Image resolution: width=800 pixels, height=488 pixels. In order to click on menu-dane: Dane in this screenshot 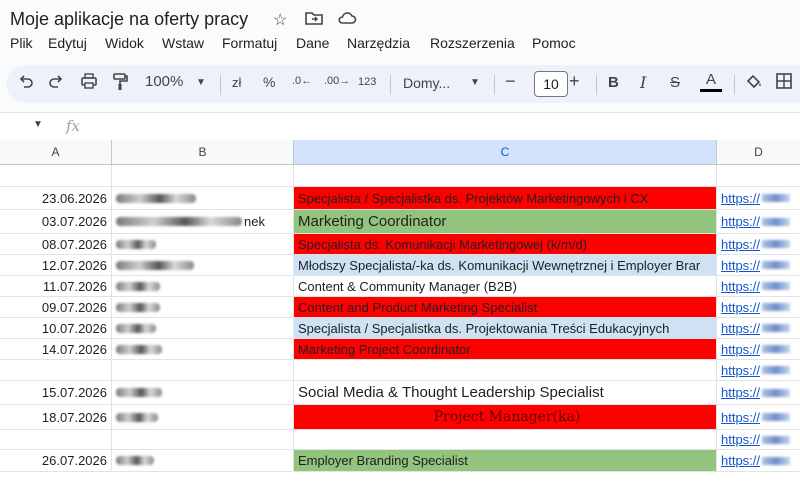, I will do `click(312, 43)`.